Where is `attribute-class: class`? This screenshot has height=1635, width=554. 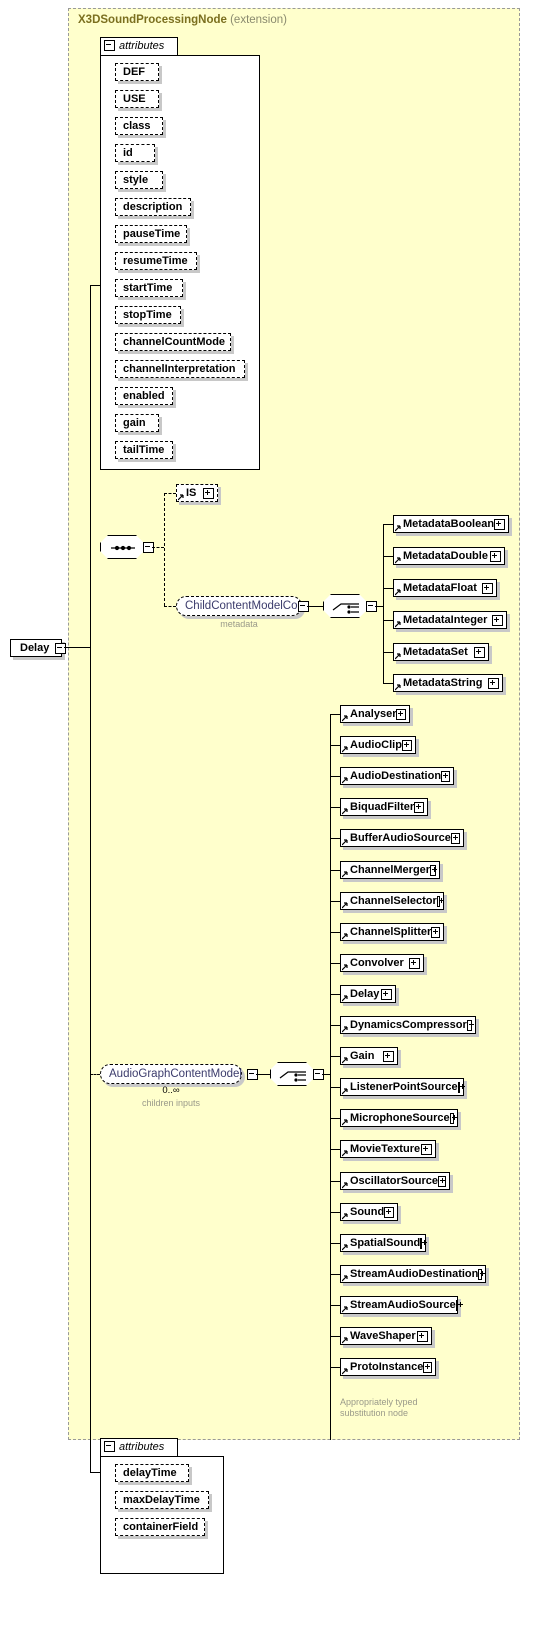
attribute-class: class is located at coordinates (139, 126).